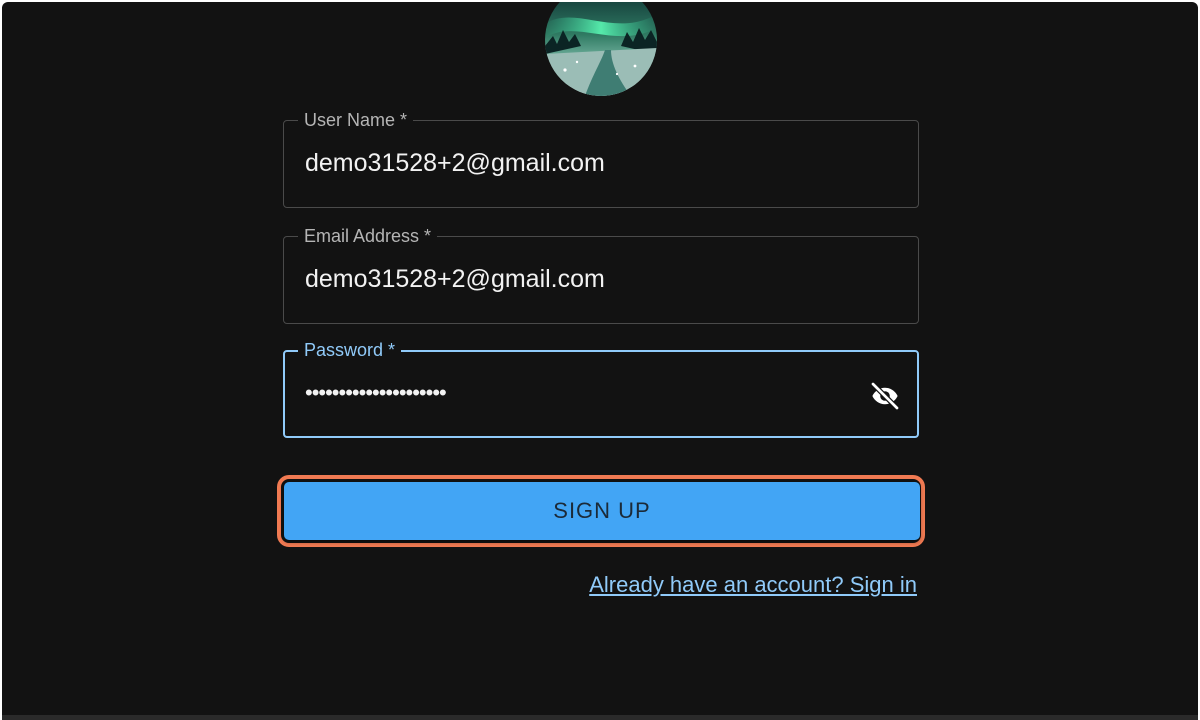 This screenshot has width=1200, height=720. I want to click on email-field: Email Address * demo31528+2@gmail.com, so click(601, 274).